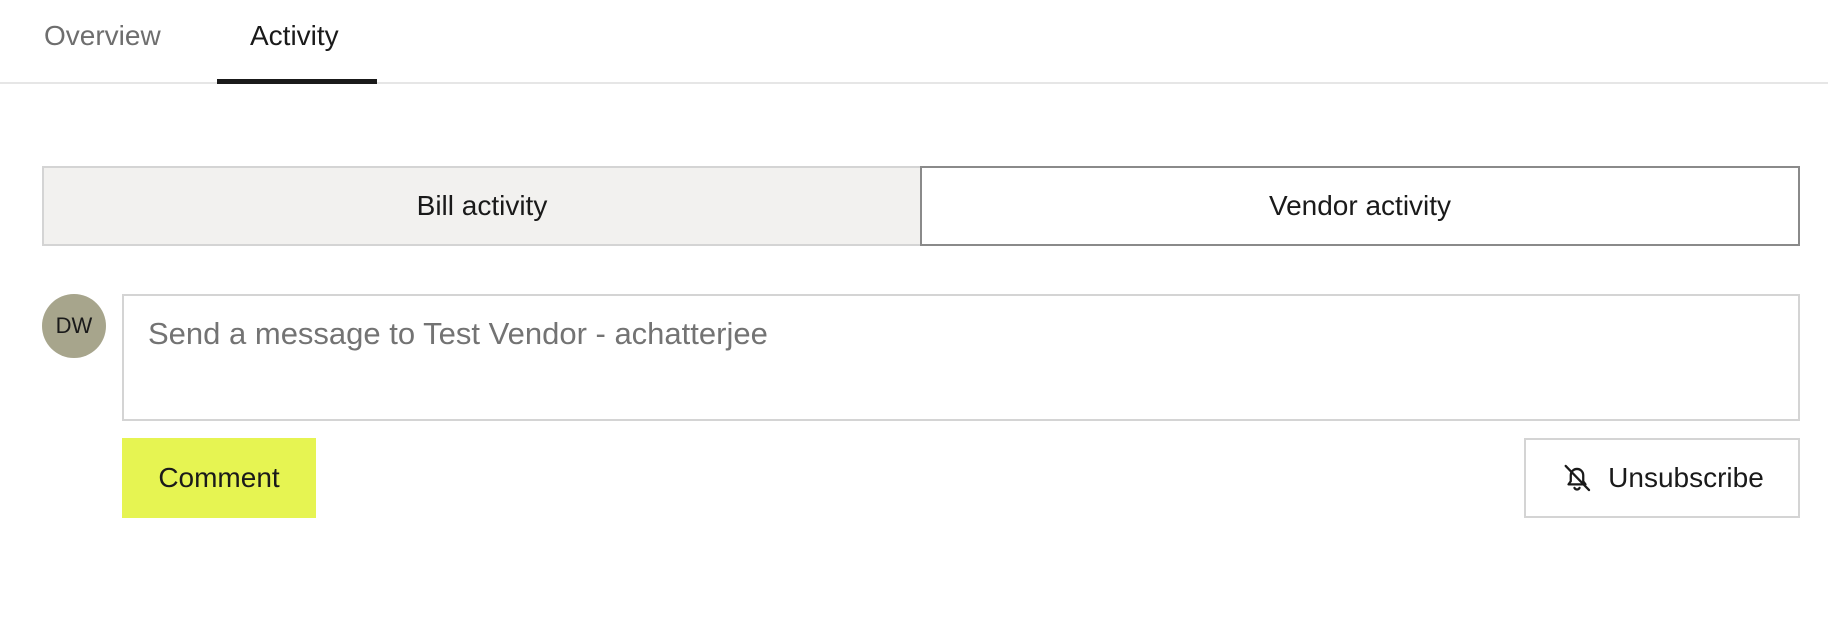  Describe the element at coordinates (914, 42) in the screenshot. I see `tab-bar: Overview Activity` at that location.